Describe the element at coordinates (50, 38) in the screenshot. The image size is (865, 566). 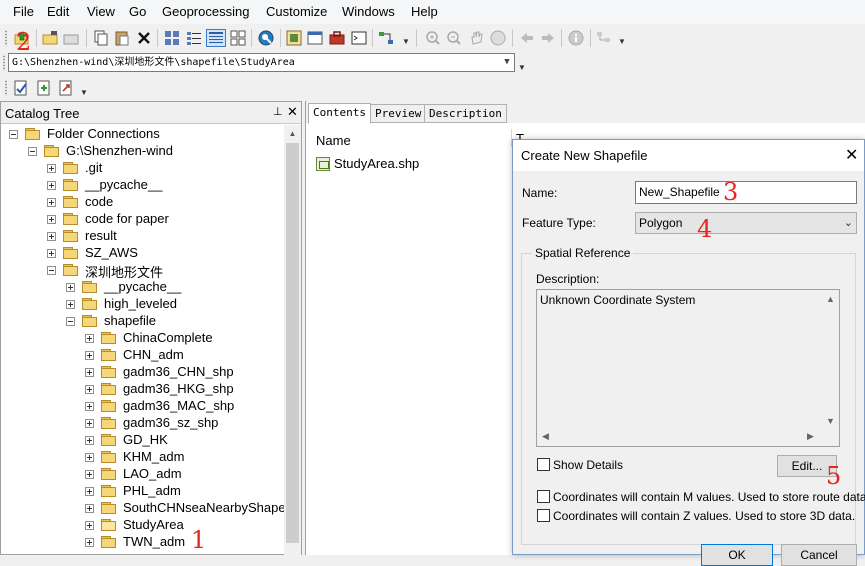
I see `connect-folder-icon` at that location.